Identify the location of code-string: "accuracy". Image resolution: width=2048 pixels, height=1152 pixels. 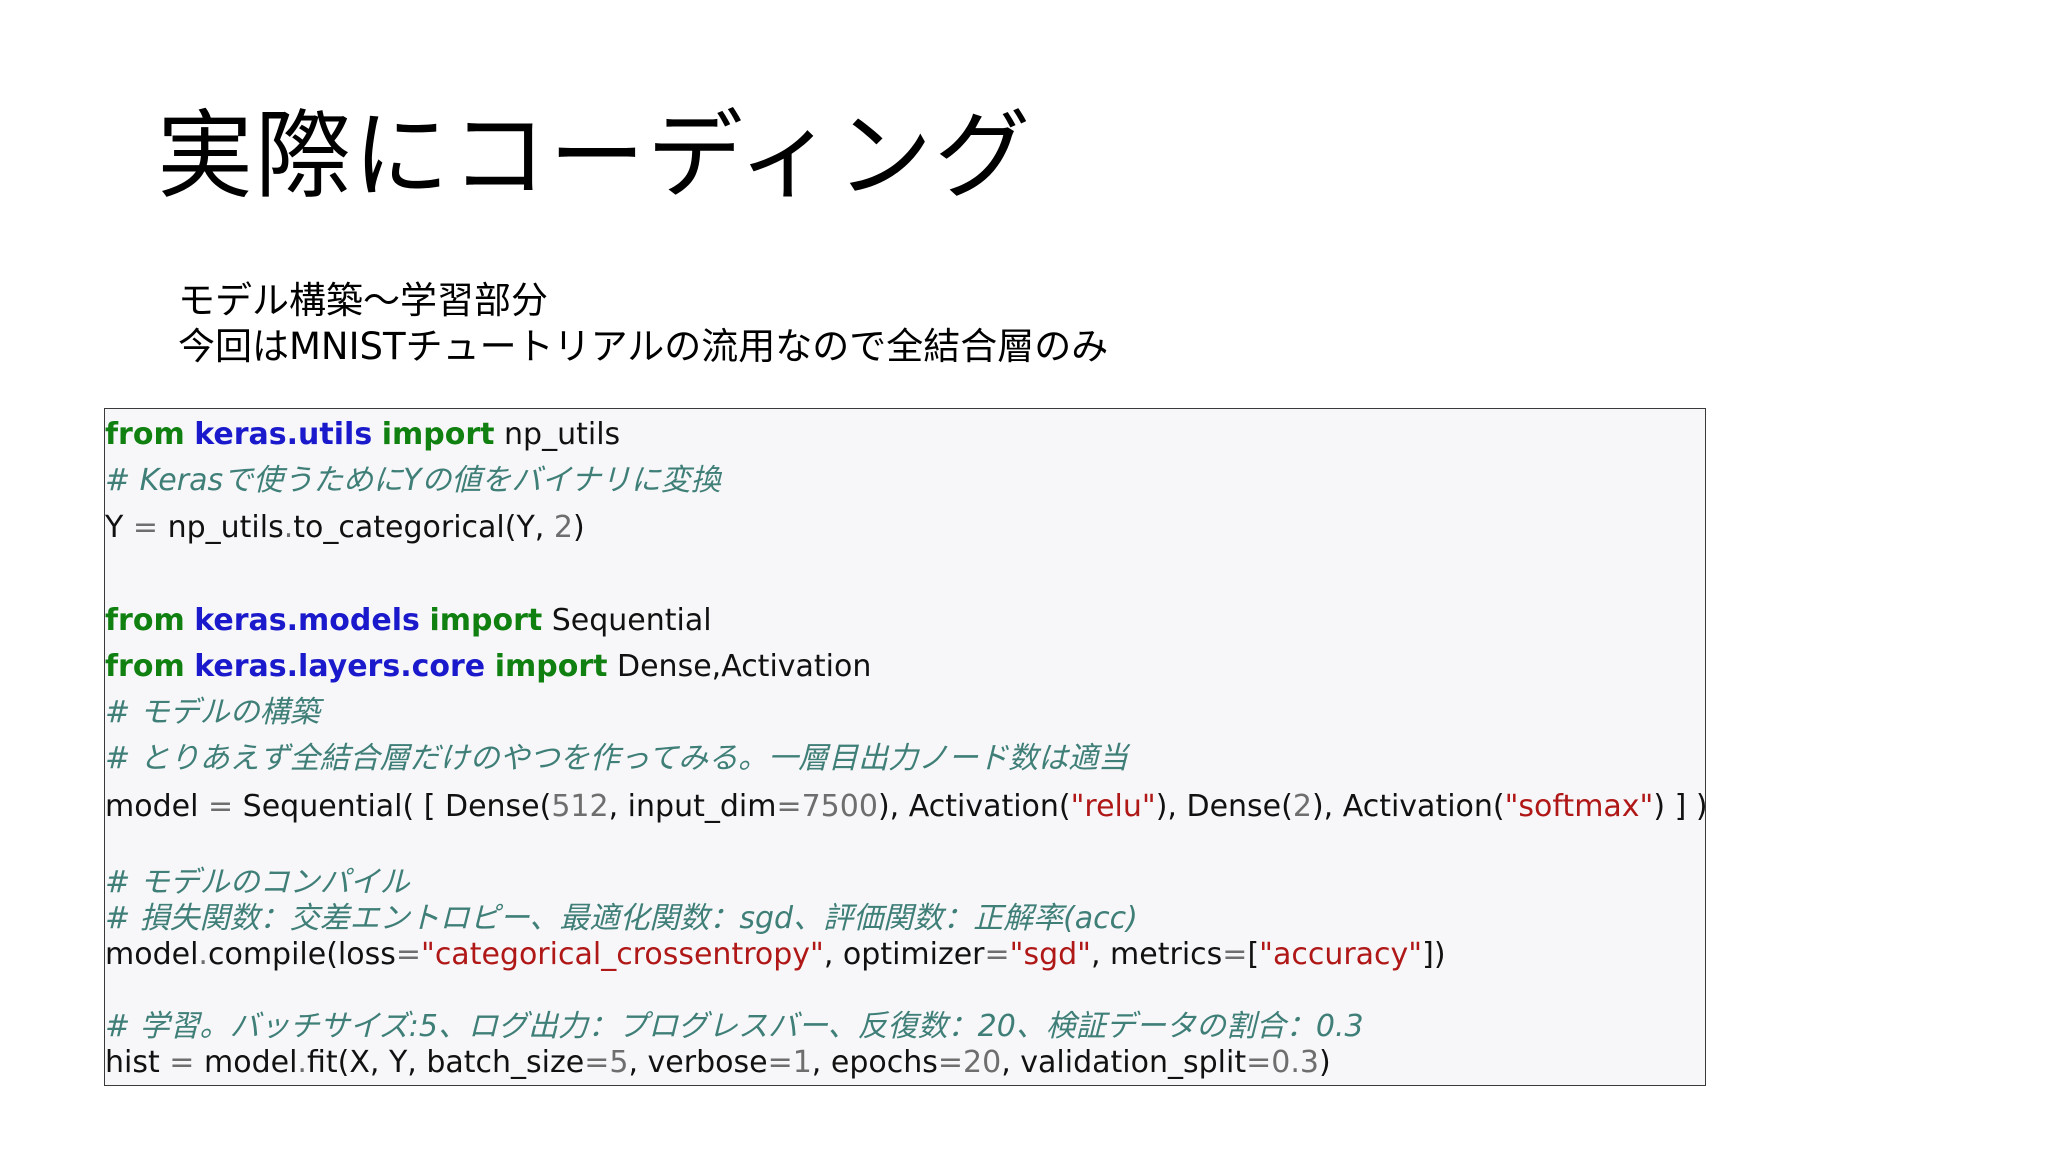
(1341, 954).